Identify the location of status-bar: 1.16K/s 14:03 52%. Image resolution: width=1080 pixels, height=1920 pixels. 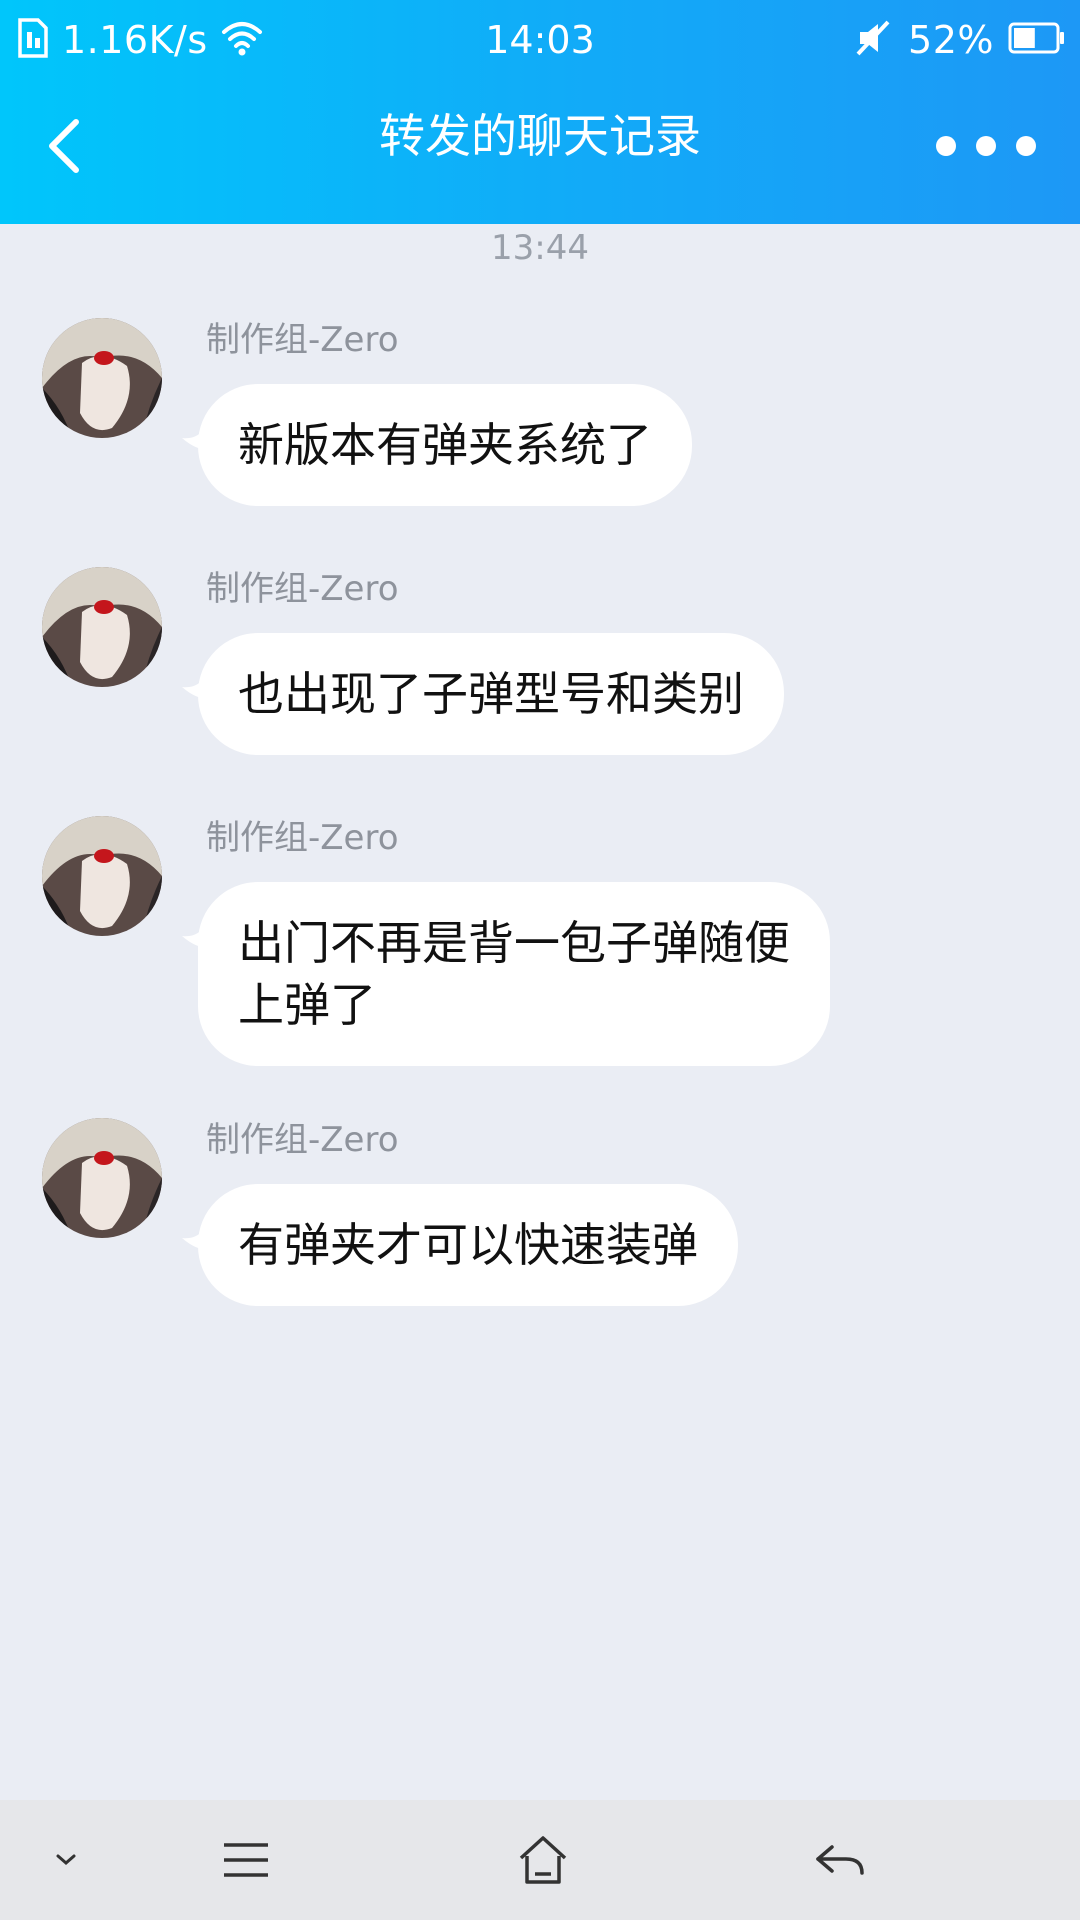
(540, 40).